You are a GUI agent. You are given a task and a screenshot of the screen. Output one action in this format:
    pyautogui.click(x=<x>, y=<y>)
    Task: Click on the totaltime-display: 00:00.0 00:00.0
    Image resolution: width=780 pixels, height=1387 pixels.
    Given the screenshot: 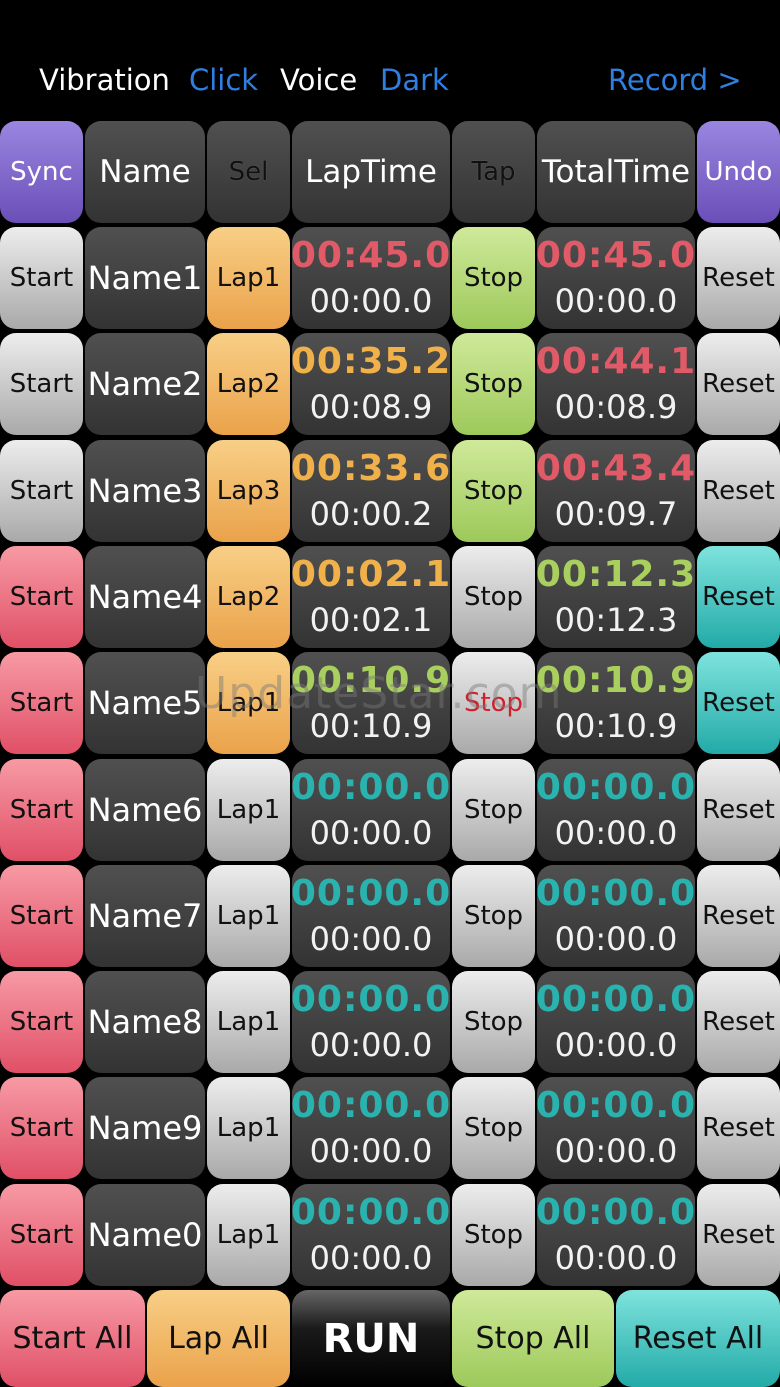 What is the action you would take?
    pyautogui.click(x=616, y=809)
    